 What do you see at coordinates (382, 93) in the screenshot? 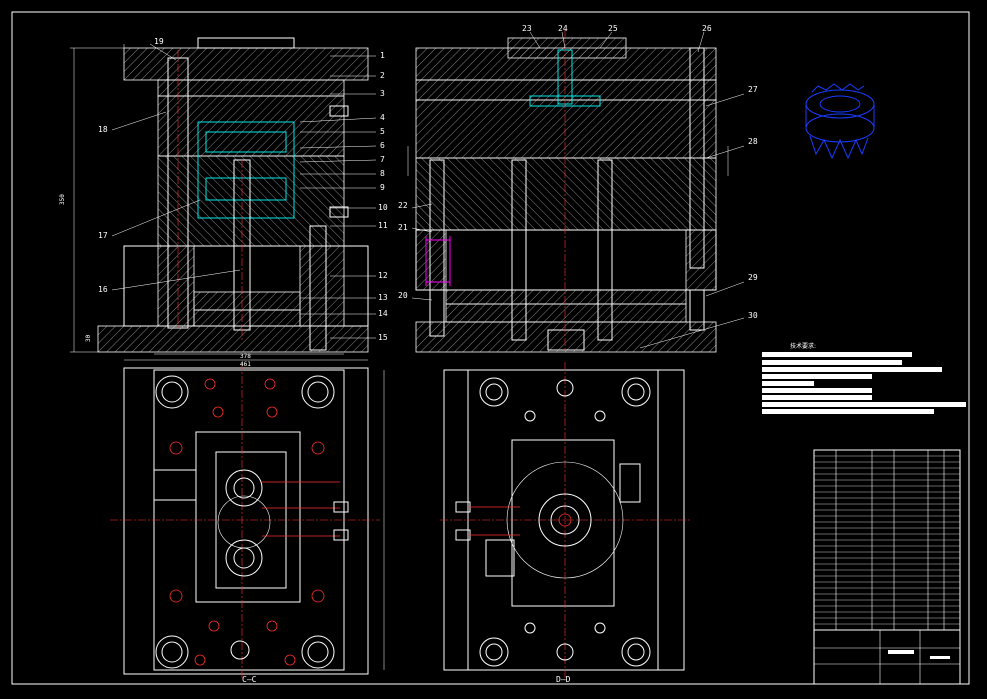
I see `callout-3: 3` at bounding box center [382, 93].